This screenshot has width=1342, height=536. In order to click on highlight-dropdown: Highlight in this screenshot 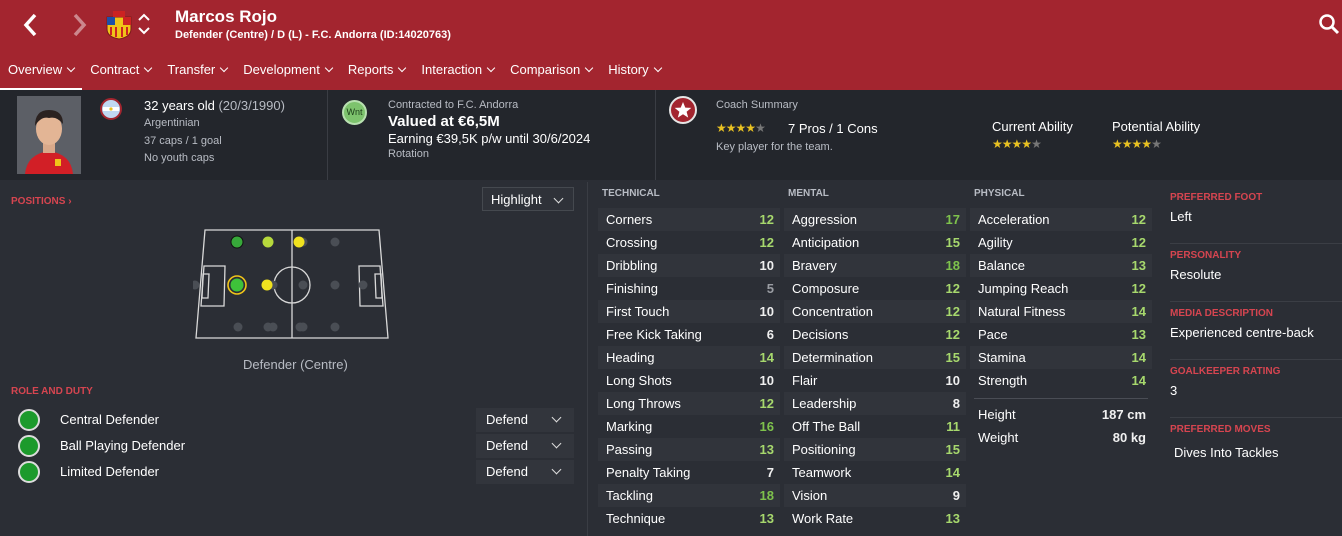, I will do `click(528, 199)`.